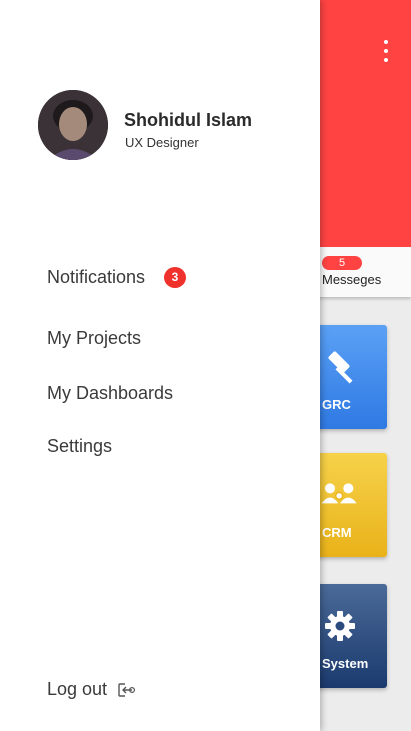 This screenshot has width=411, height=731. Describe the element at coordinates (110, 393) in the screenshot. I see `menu-item-my-dashboards: My Dashboards` at that location.